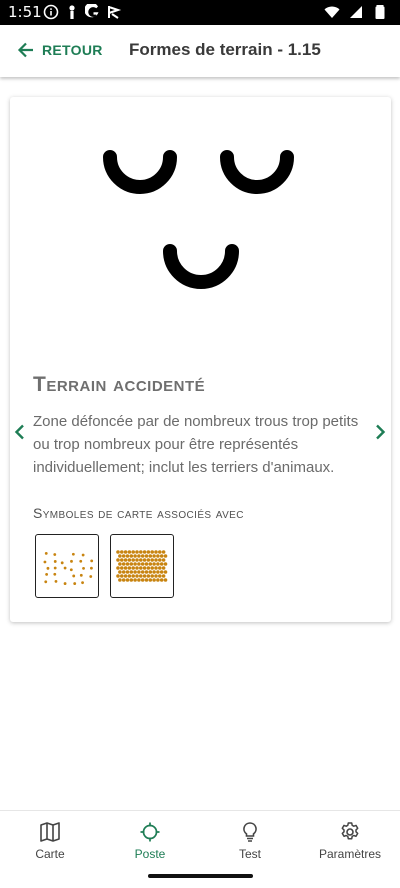 The height and width of the screenshot is (888, 400). Describe the element at coordinates (200, 12) in the screenshot. I see `status-bar: 1:51` at that location.